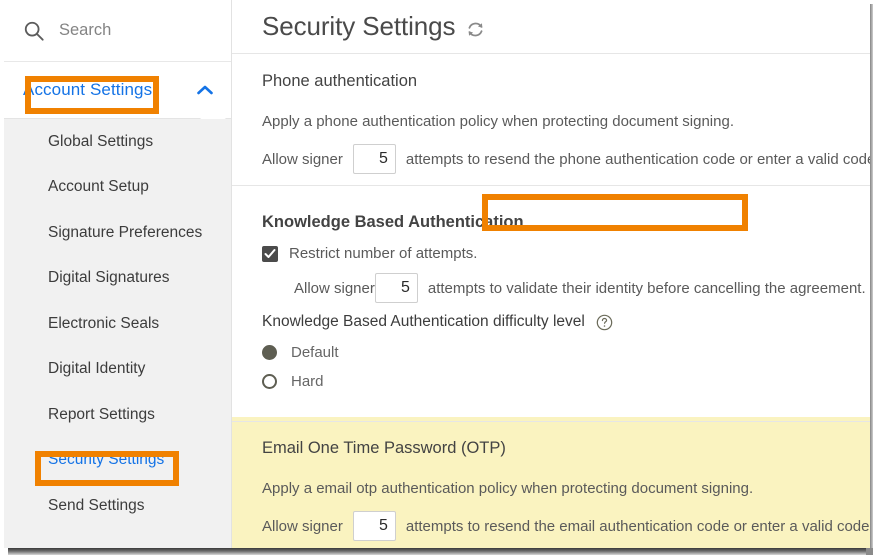  What do you see at coordinates (302, 526) in the screenshot?
I see `otp-allow-lead: Allow signer` at bounding box center [302, 526].